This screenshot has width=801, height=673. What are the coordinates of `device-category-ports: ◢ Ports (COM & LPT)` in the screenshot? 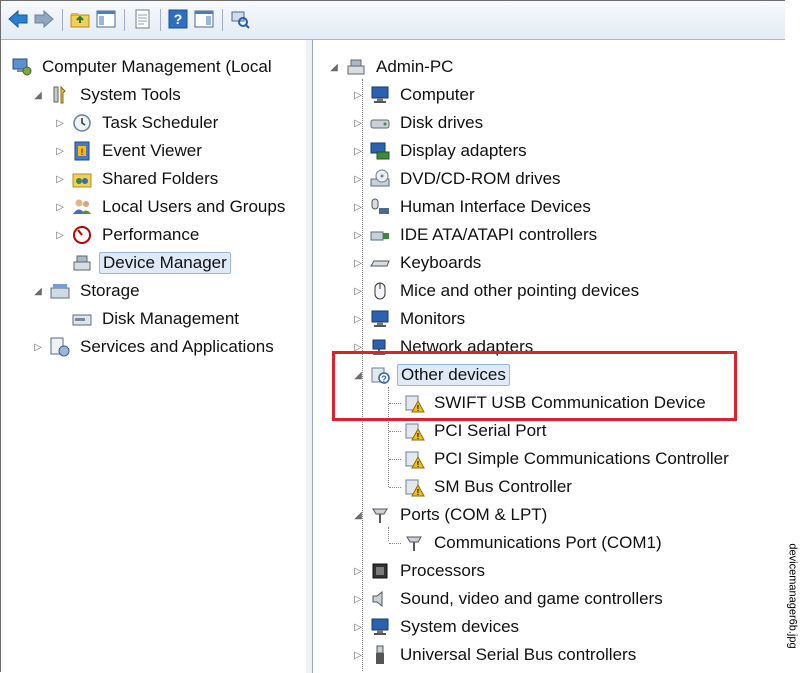 It's located at (450, 515).